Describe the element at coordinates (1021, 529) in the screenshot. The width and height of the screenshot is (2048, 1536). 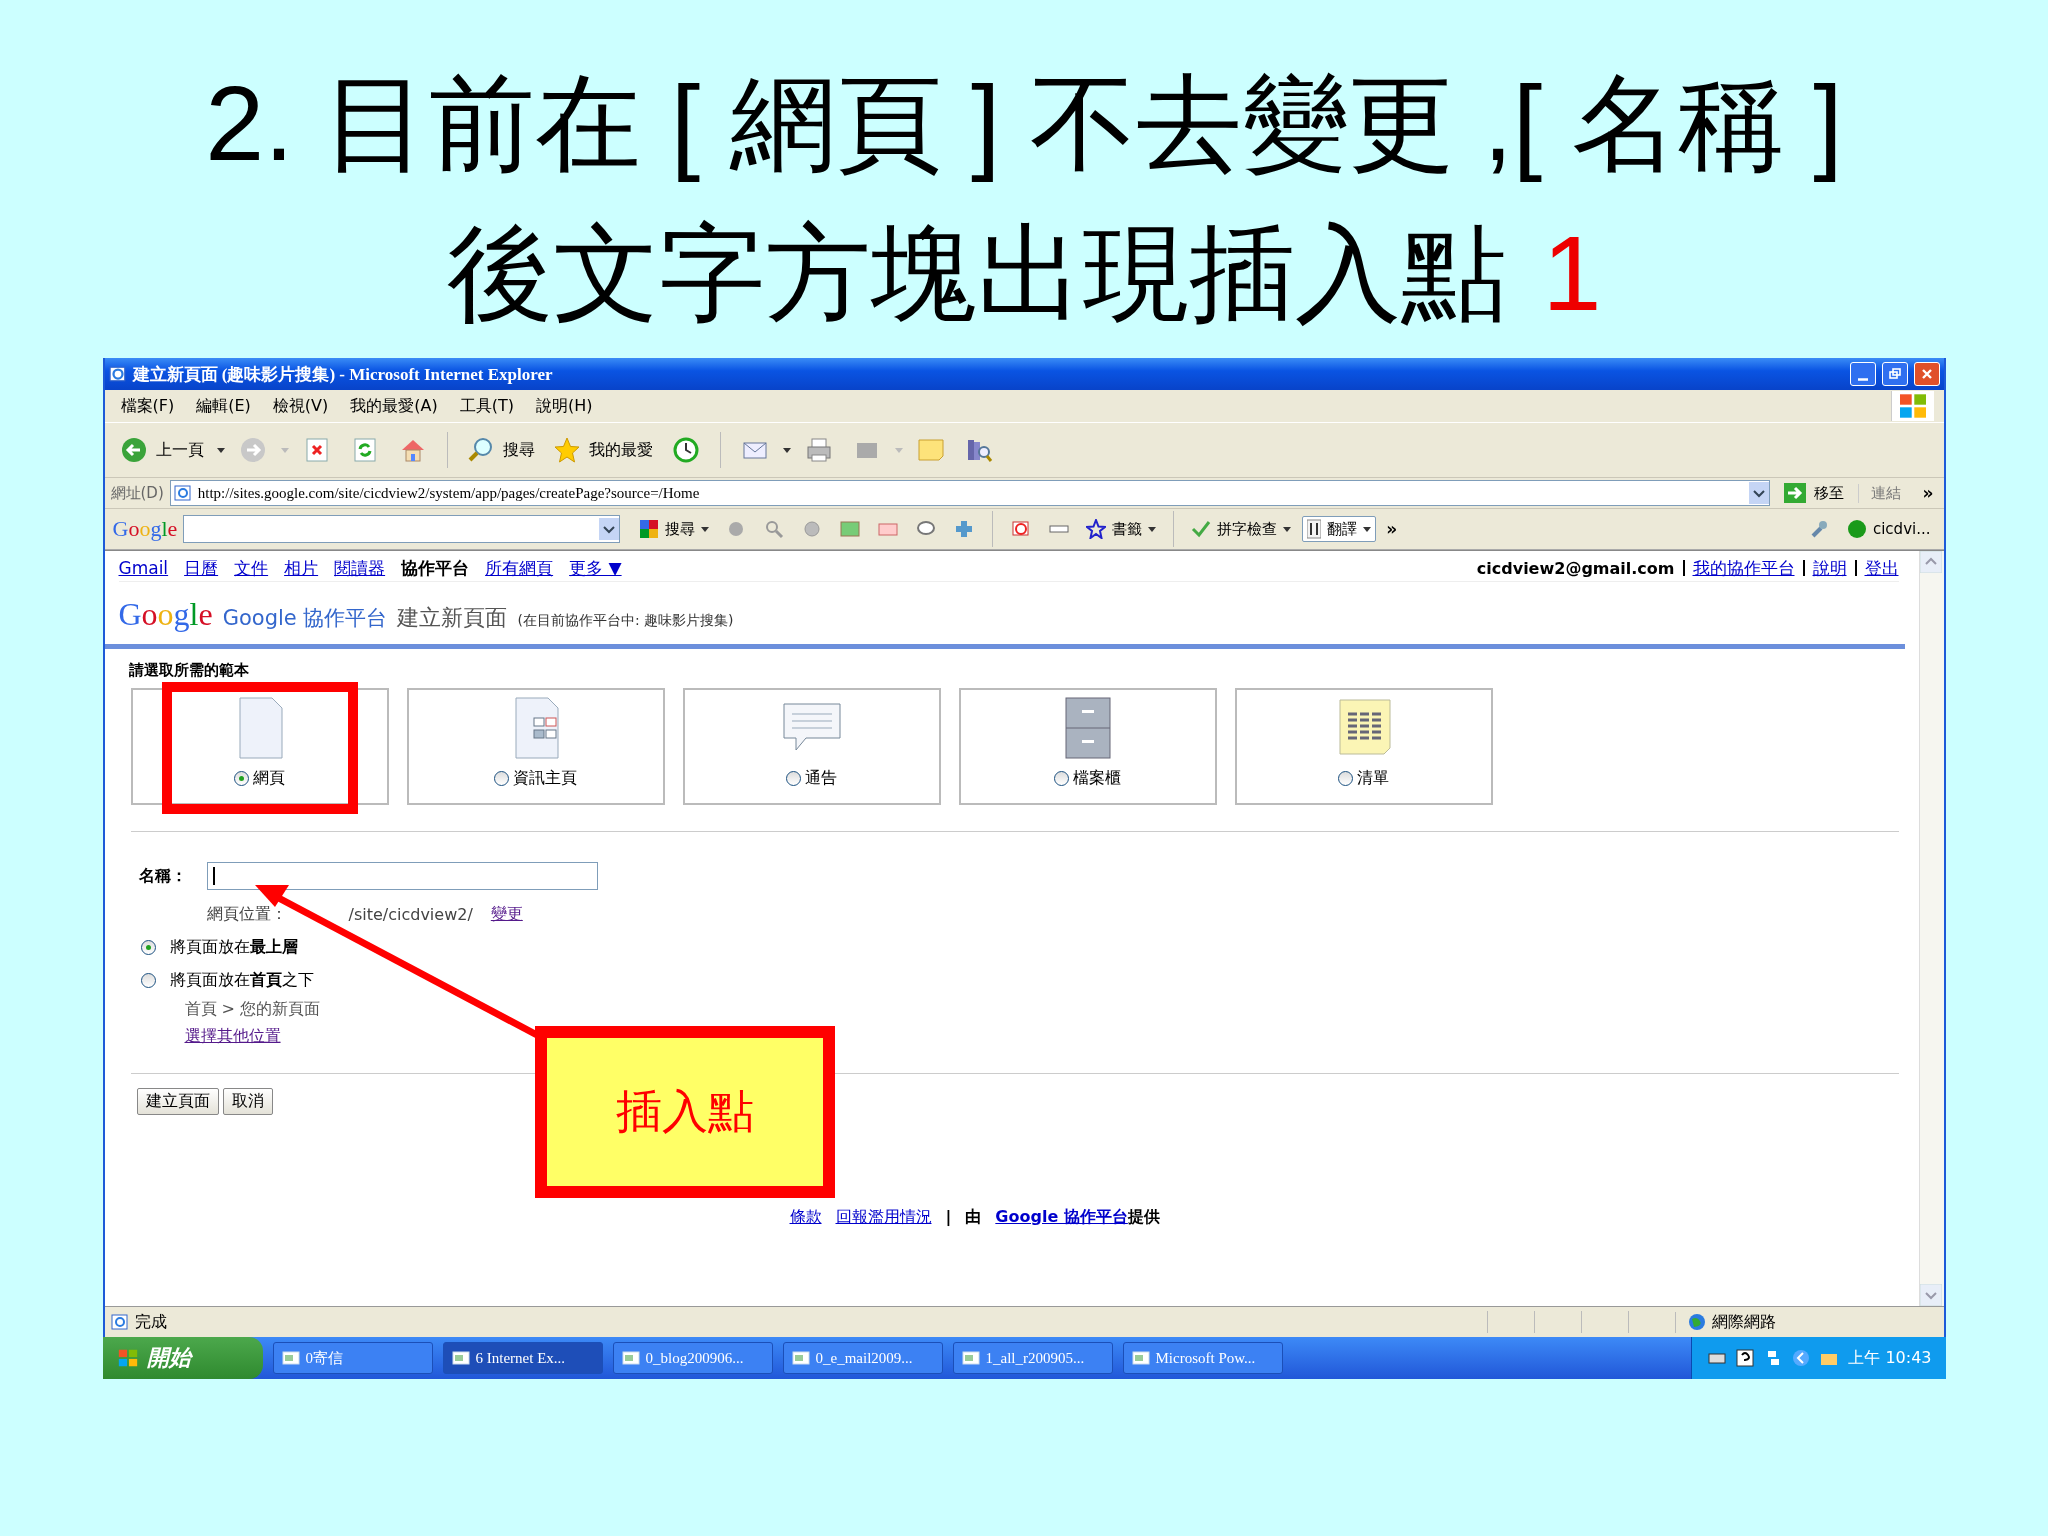
I see `popup-blocker-icon` at that location.